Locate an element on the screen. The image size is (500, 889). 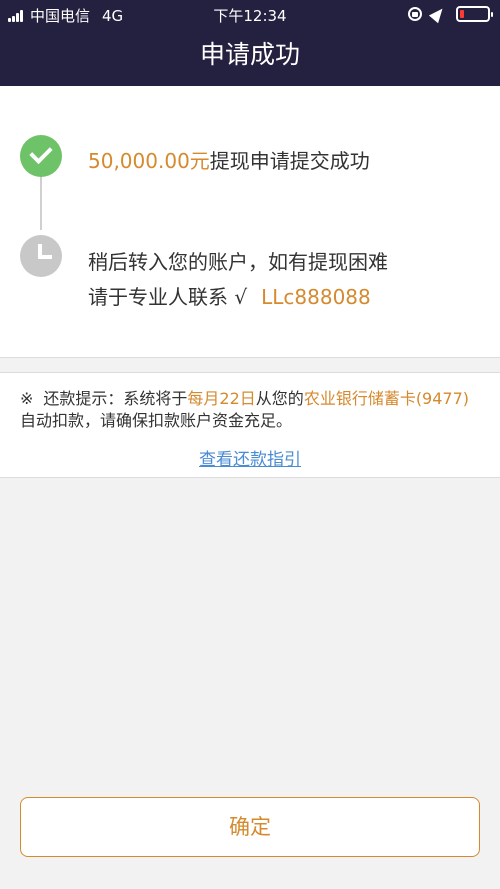
contact-id: LLc888088 is located at coordinates (316, 297).